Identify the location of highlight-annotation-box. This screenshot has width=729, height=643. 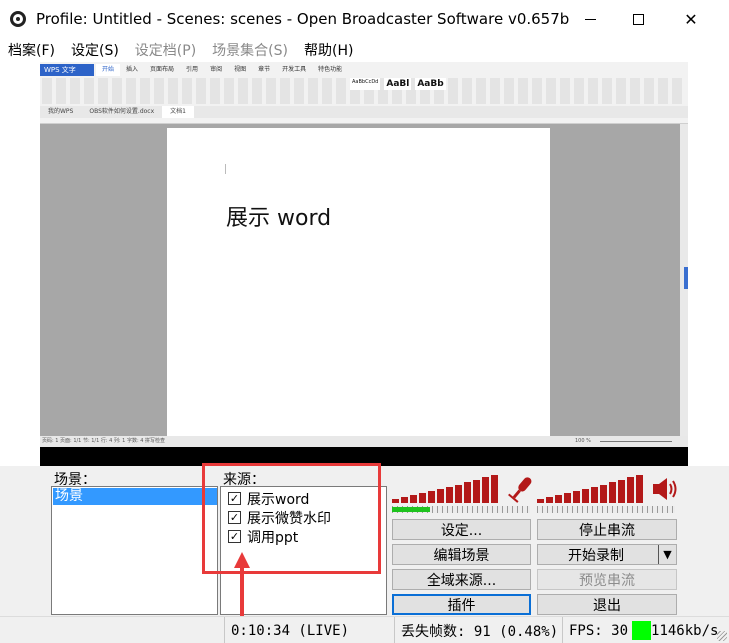
(291, 518).